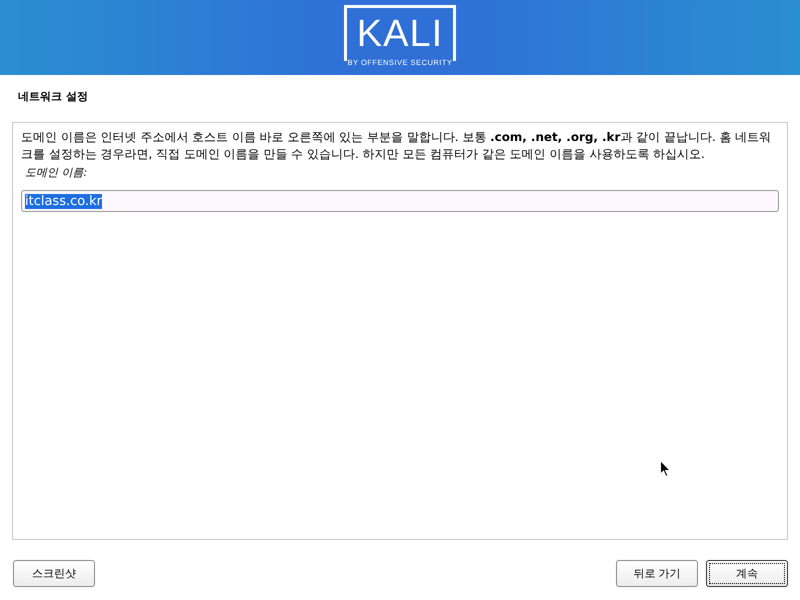  What do you see at coordinates (53, 97) in the screenshot?
I see `page-title: 네트워크 설정` at bounding box center [53, 97].